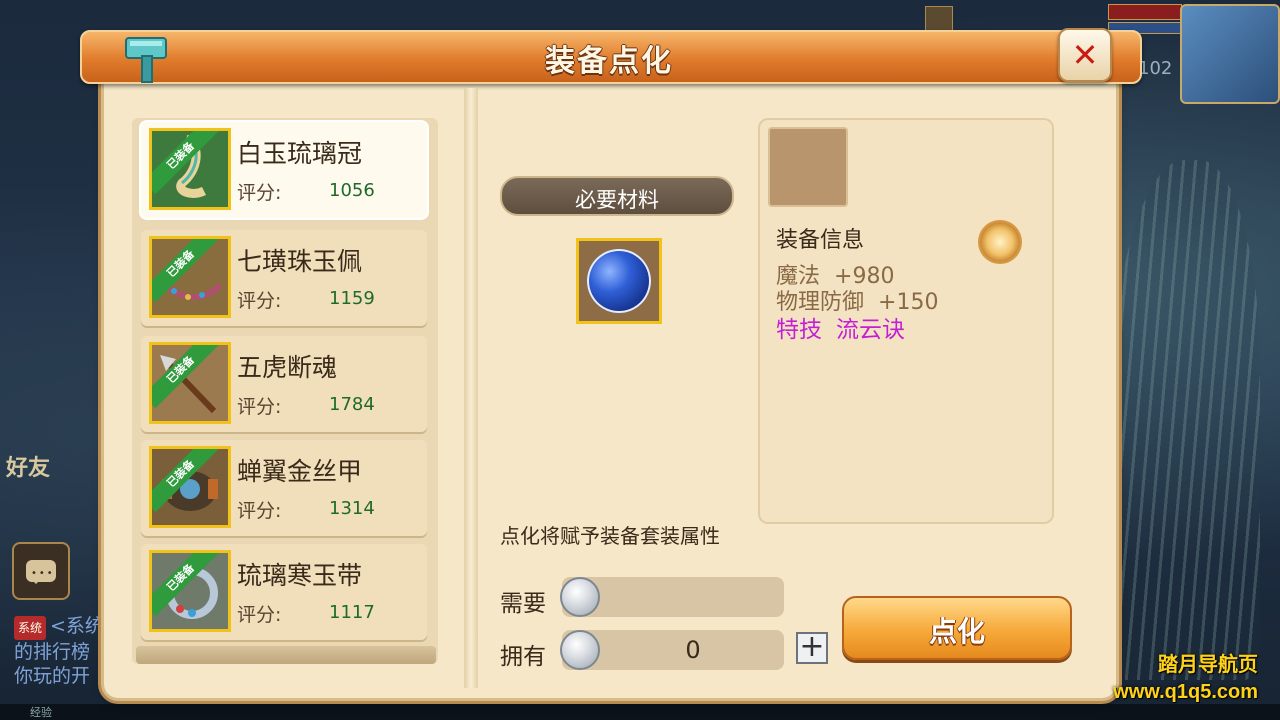 Image resolution: width=1280 pixels, height=720 pixels. What do you see at coordinates (471, 388) in the screenshot?
I see `panel-divider` at bounding box center [471, 388].